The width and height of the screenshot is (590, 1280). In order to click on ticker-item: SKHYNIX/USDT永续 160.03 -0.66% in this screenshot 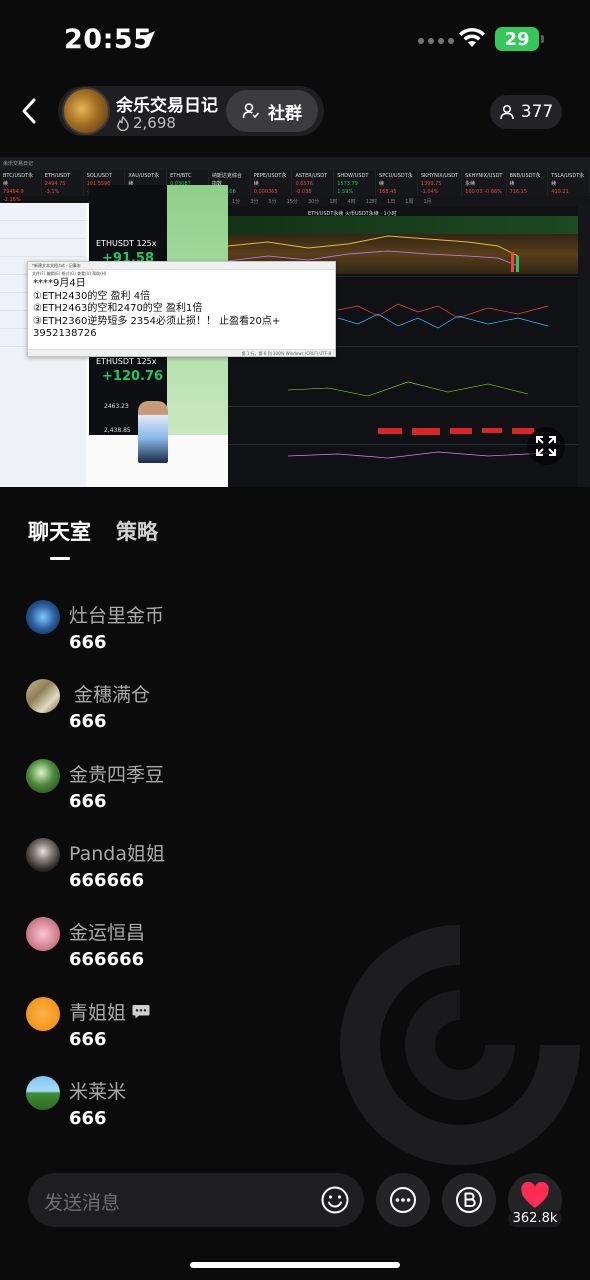, I will do `click(484, 183)`.